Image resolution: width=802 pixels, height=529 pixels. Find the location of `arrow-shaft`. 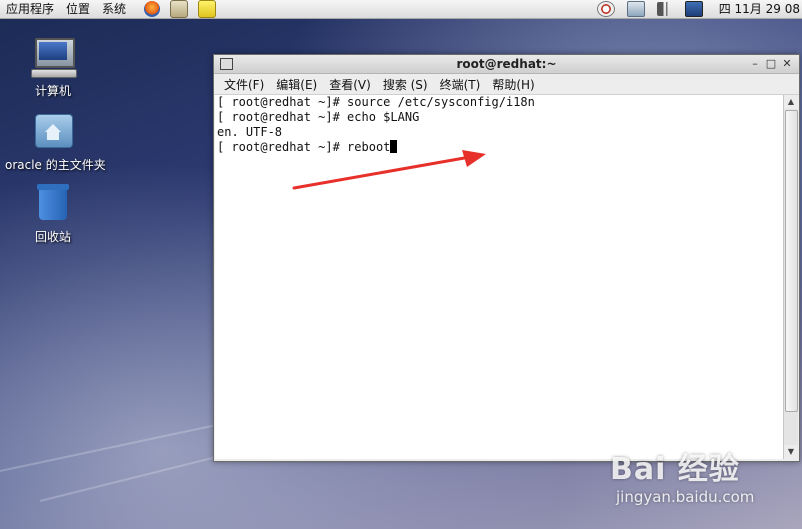

arrow-shaft is located at coordinates (382, 172).